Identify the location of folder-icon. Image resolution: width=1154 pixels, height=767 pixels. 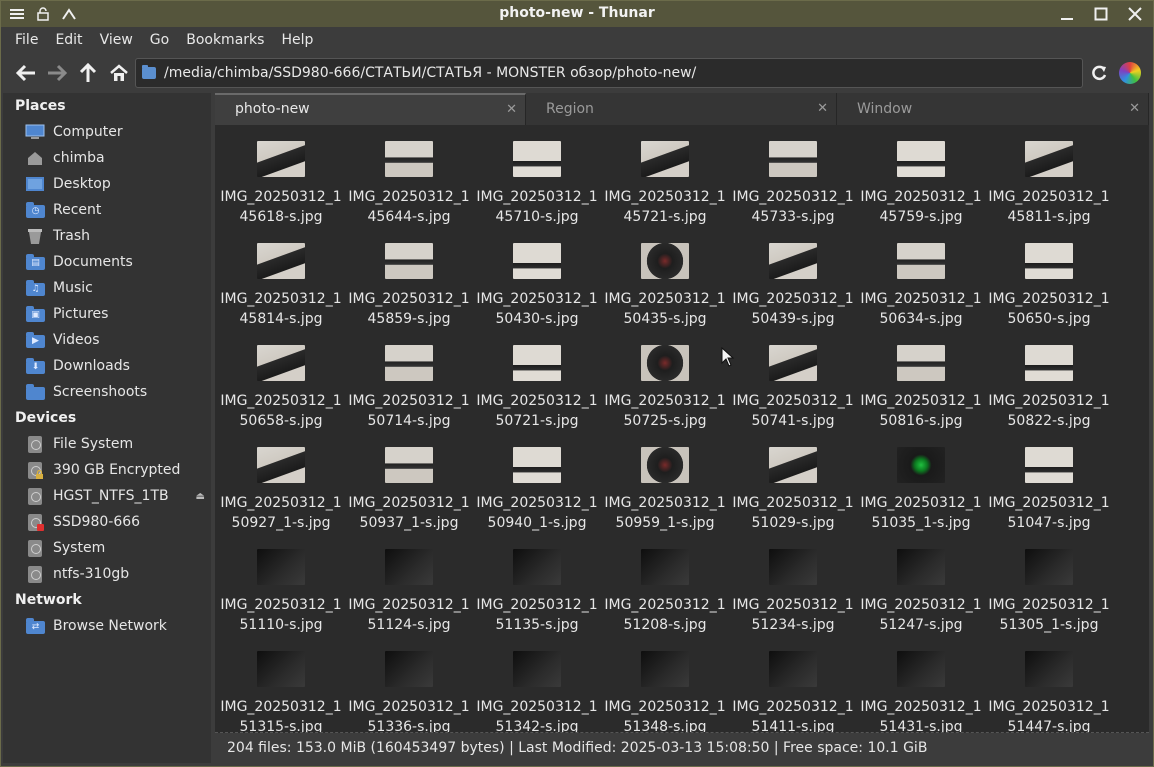
(149, 72).